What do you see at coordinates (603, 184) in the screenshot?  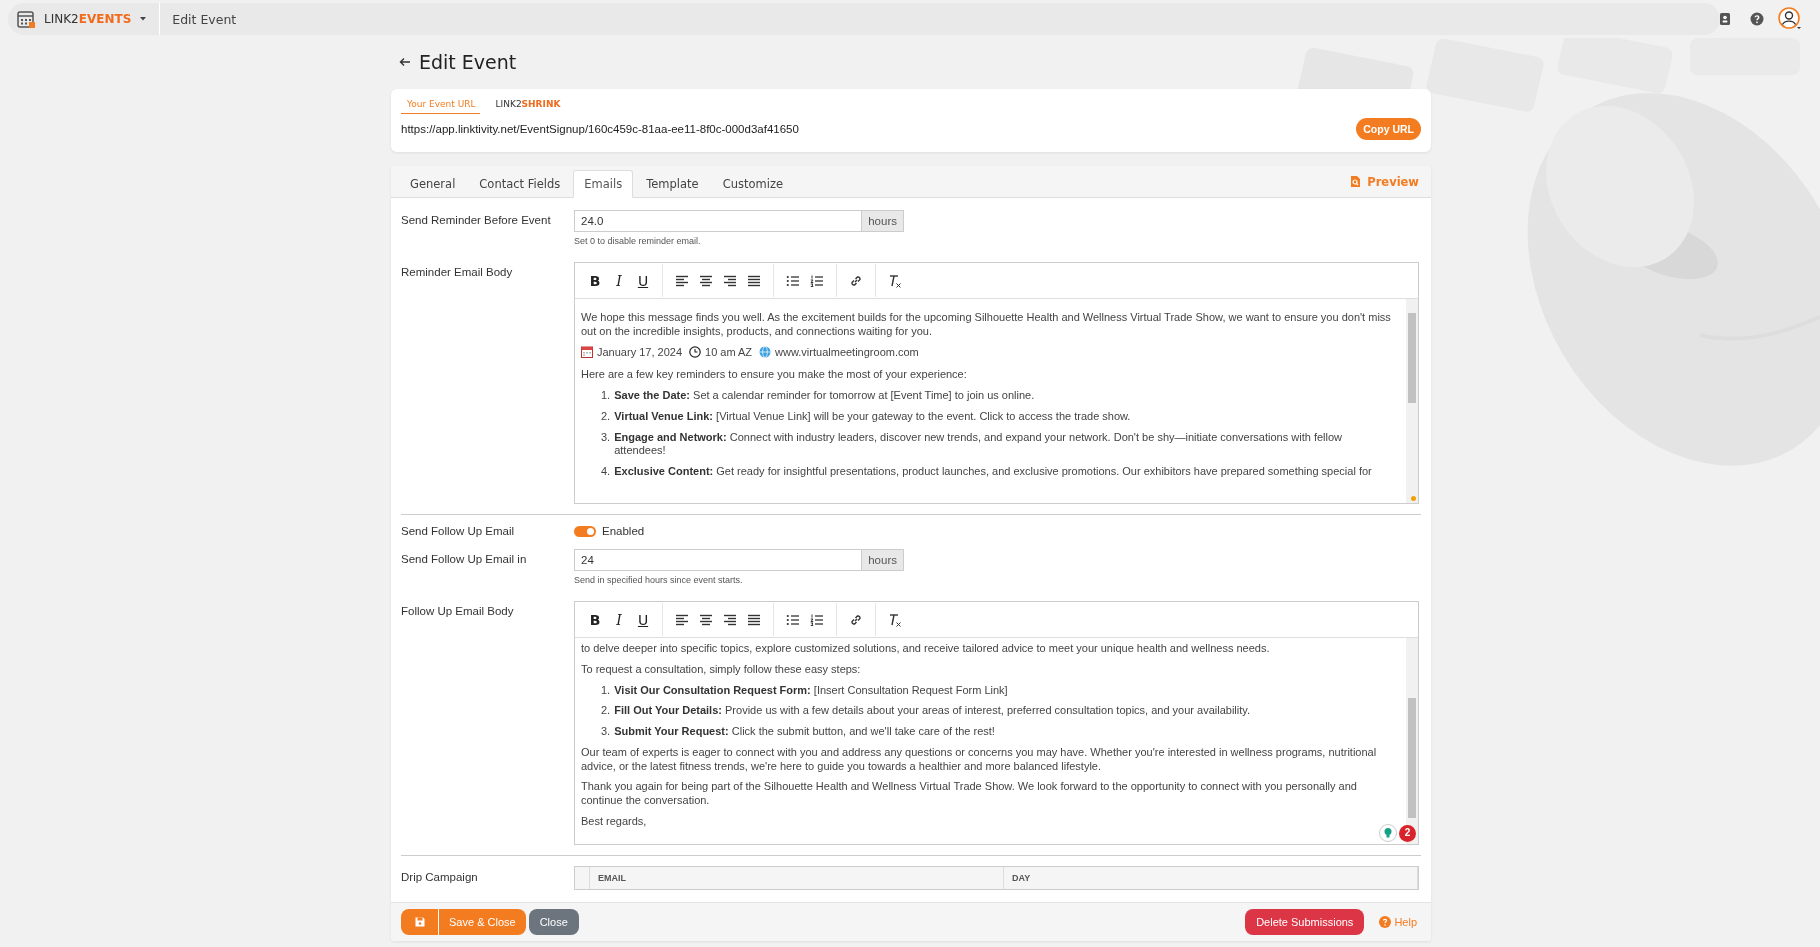 I see `tab: Emails` at bounding box center [603, 184].